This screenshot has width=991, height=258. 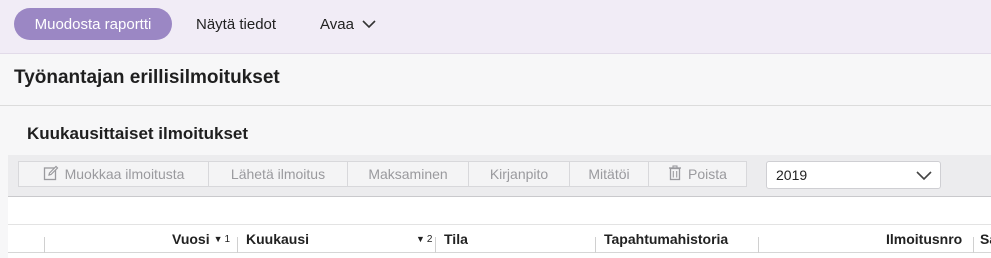 I want to click on column-header-year: Vuosi ▼ 1, so click(x=201, y=239).